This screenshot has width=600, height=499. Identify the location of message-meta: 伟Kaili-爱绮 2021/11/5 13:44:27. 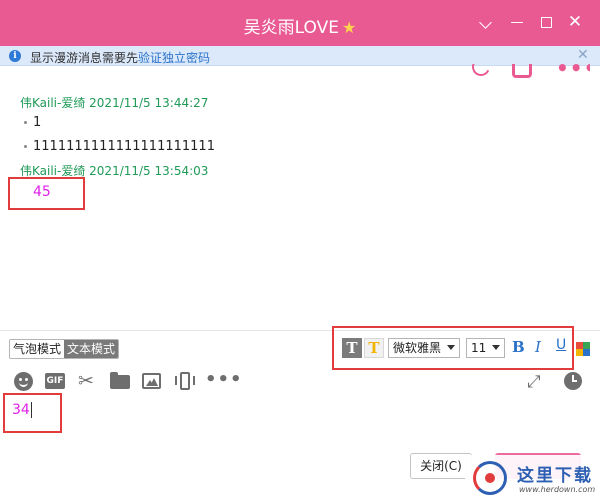
(114, 103).